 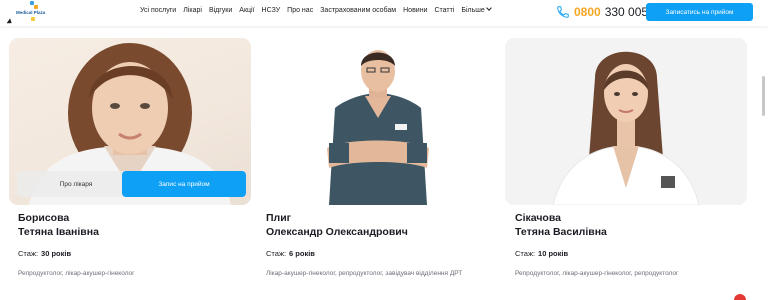 What do you see at coordinates (271, 10) in the screenshot?
I see `nav-item-nszu: НСЗУ` at bounding box center [271, 10].